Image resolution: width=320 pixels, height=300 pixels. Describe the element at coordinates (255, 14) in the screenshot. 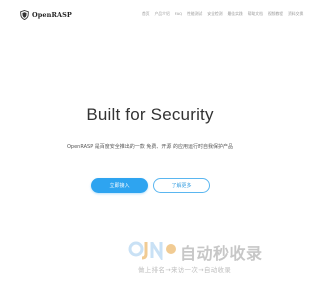

I see `nav-item-docs: 帮助文档` at that location.